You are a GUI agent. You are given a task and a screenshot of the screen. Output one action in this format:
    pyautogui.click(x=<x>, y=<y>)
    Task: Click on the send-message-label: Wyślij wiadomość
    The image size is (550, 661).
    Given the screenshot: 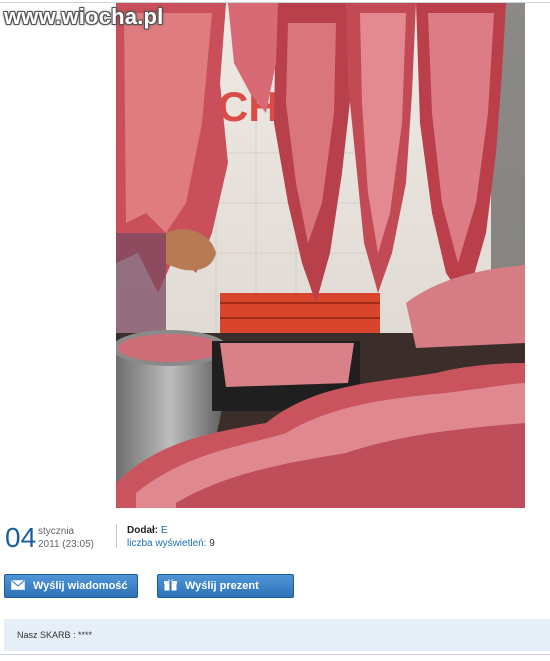 What is the action you would take?
    pyautogui.click(x=80, y=586)
    